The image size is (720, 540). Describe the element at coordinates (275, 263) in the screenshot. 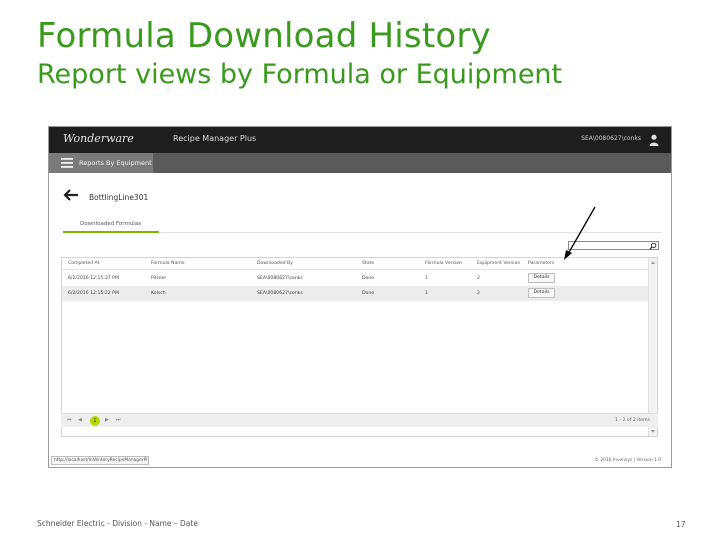

I see `col-downloaded-by: Downloaded By` at that location.